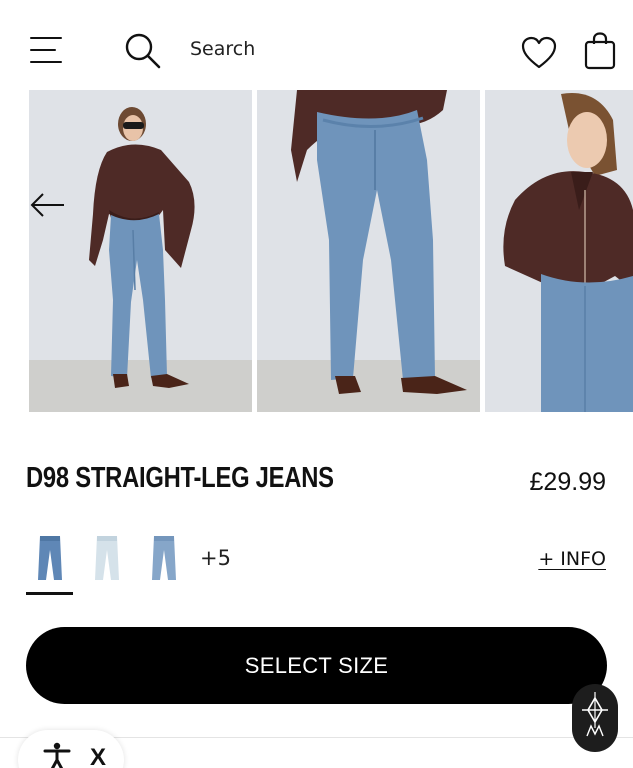 This screenshot has height=768, width=633. Describe the element at coordinates (222, 49) in the screenshot. I see `search-input: Search` at that location.